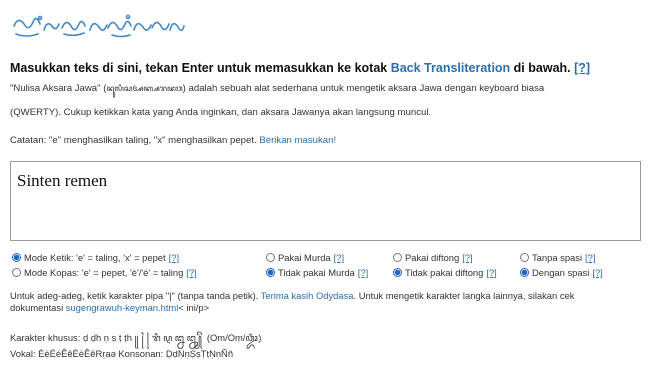 This screenshot has width=653, height=367. I want to click on heading-help-link: [?], so click(582, 68).